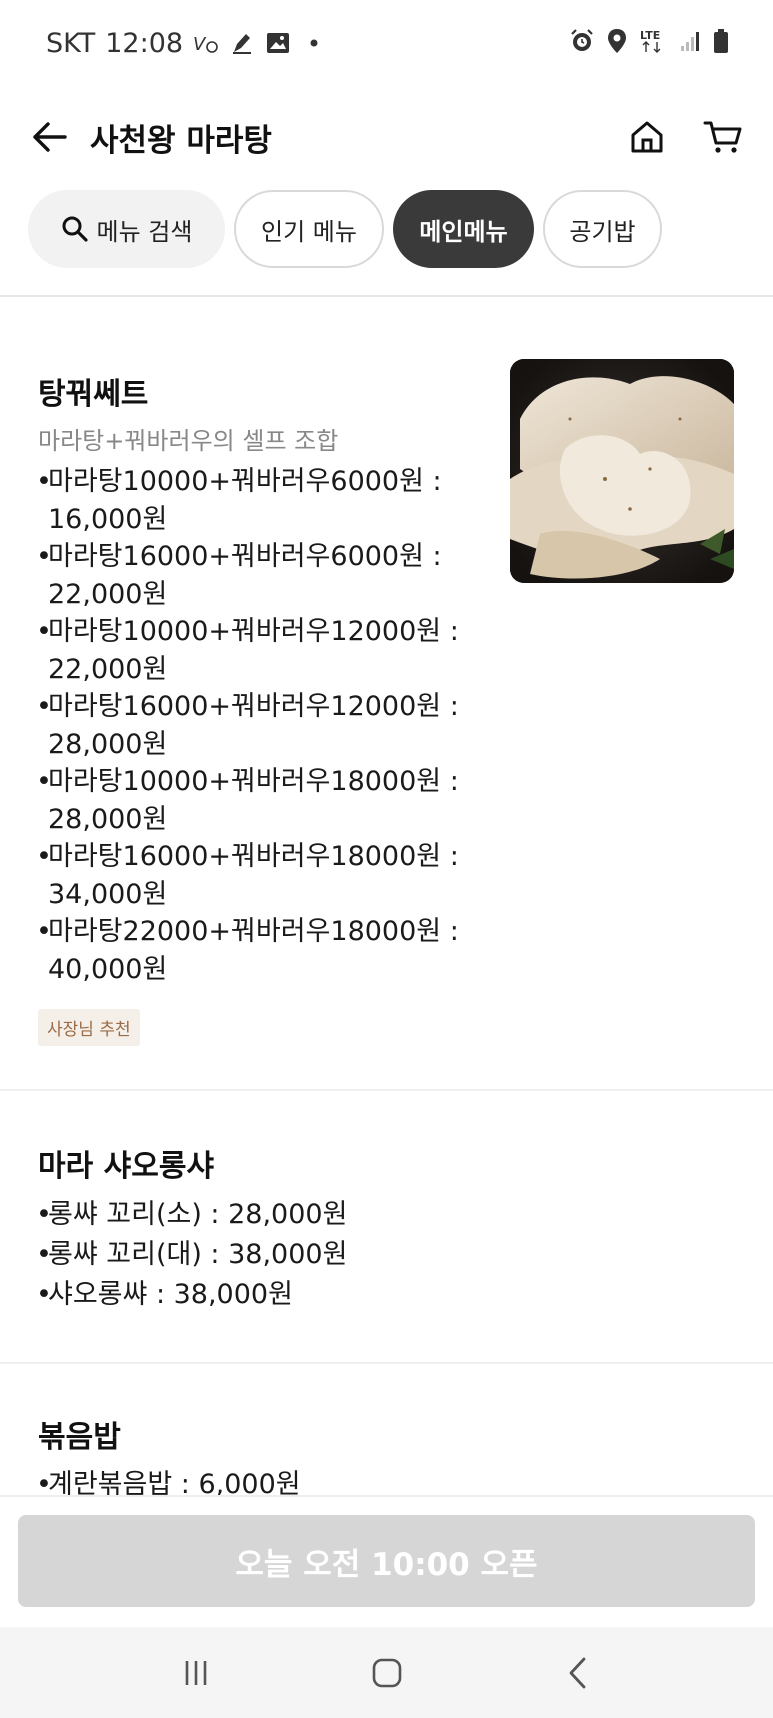  I want to click on price-line: • 마라탕16000+꿔바러우12000원 : 28,000원, so click(247, 725).